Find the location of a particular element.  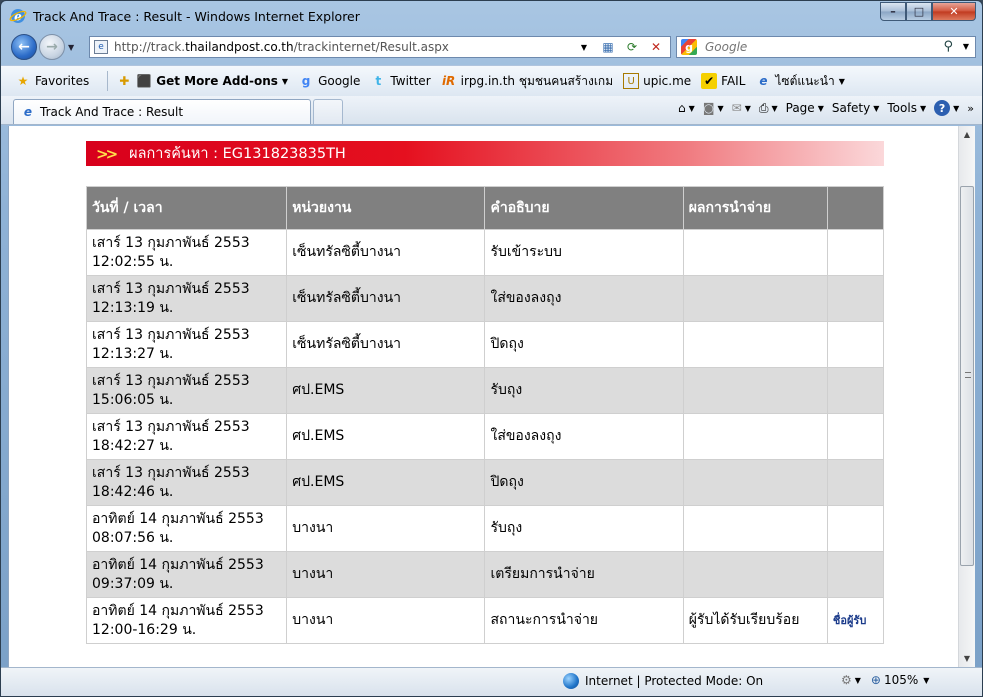

cell-time: 18:42:27 น. is located at coordinates (133, 445).